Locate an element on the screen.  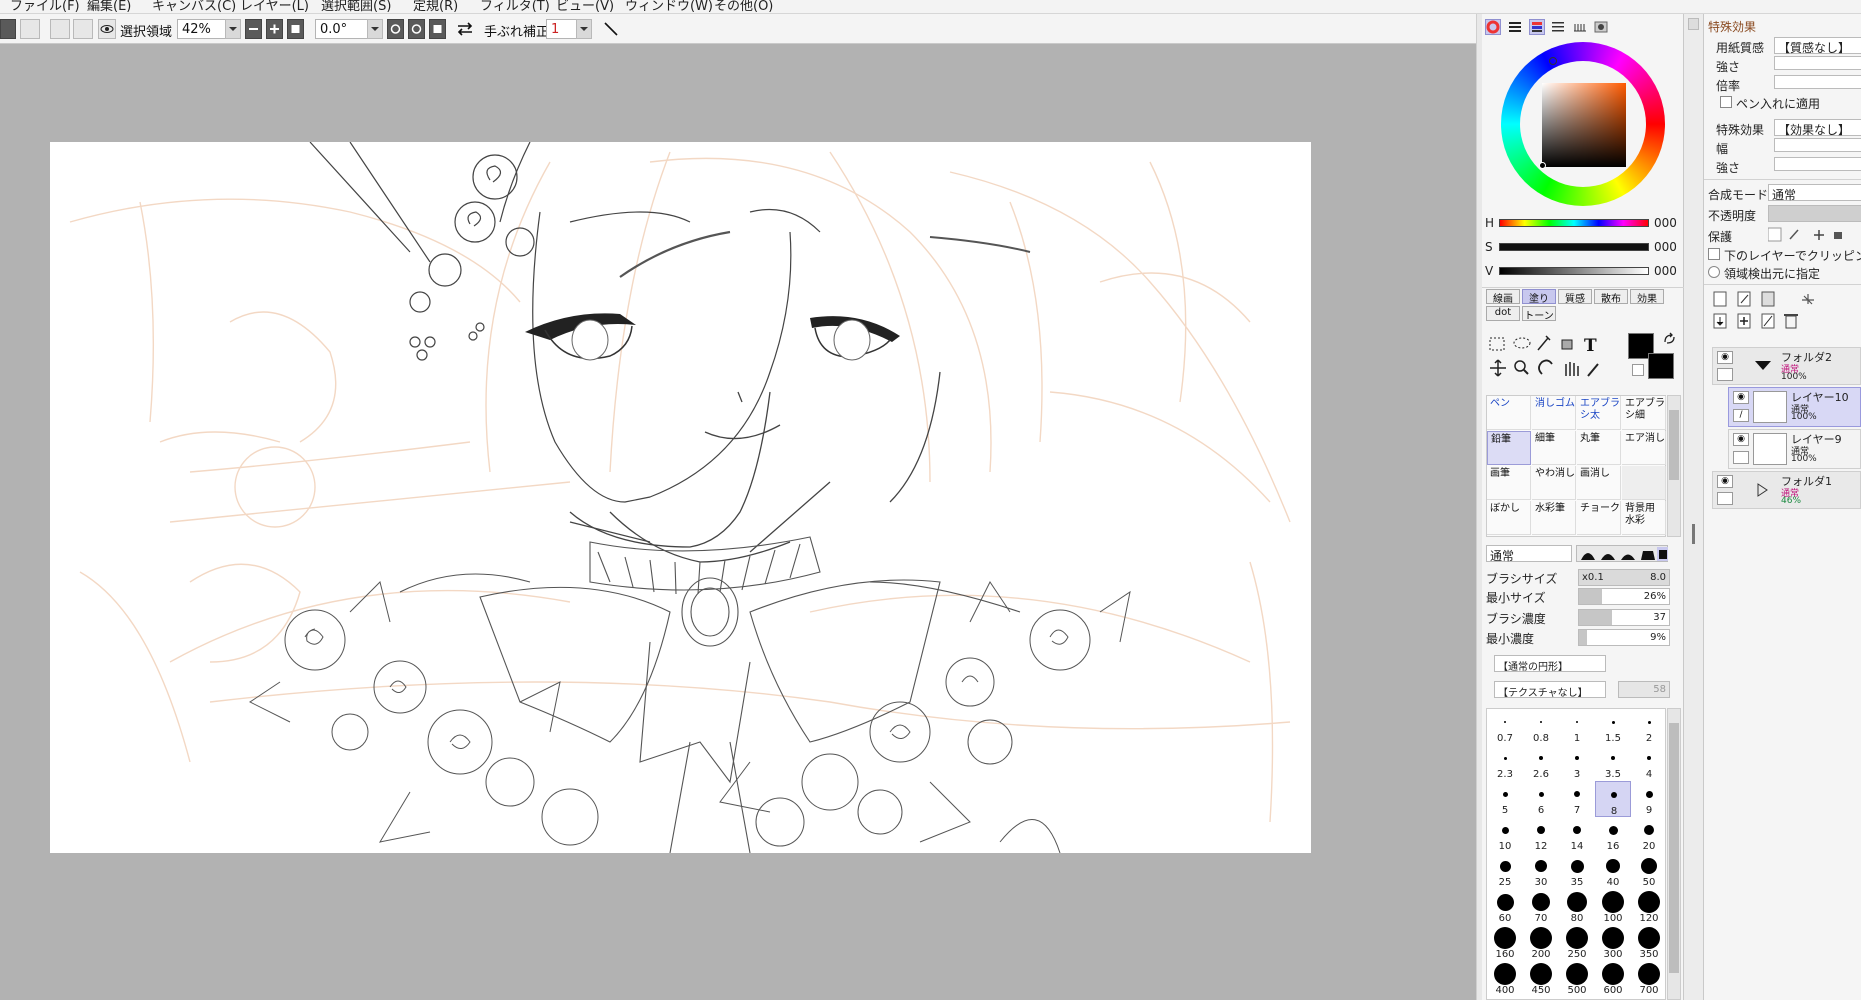
menu-canvas: キャンバス(C) is located at coordinates (194, 6).